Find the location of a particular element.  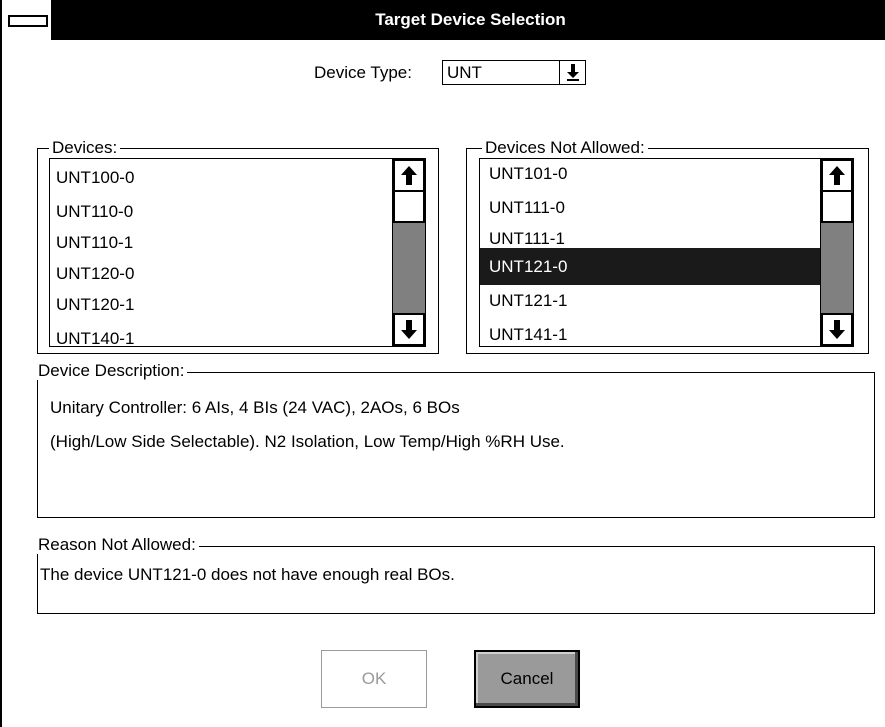

devices-scrollbar is located at coordinates (408, 252).